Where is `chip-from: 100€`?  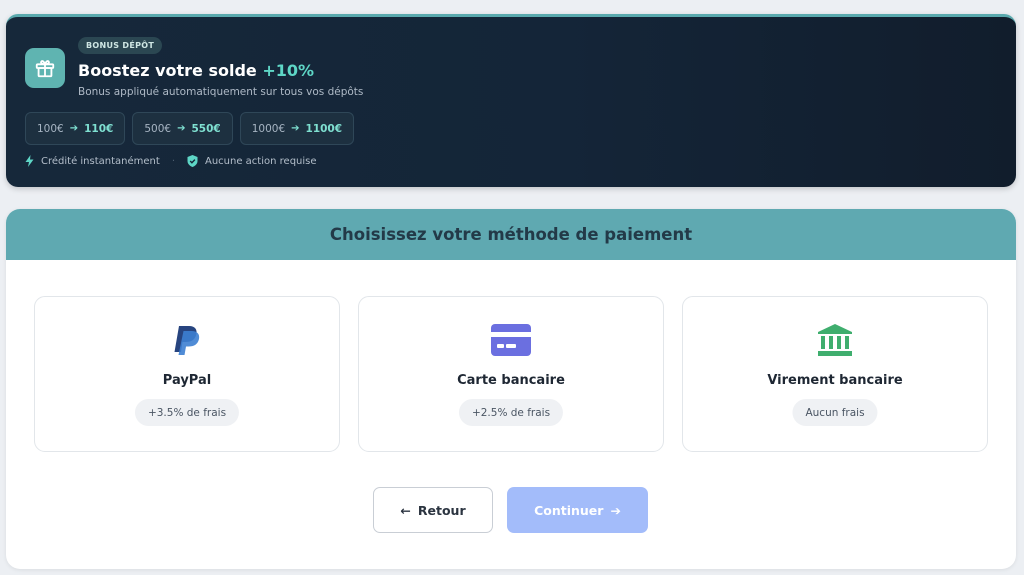
chip-from: 100€ is located at coordinates (50, 128).